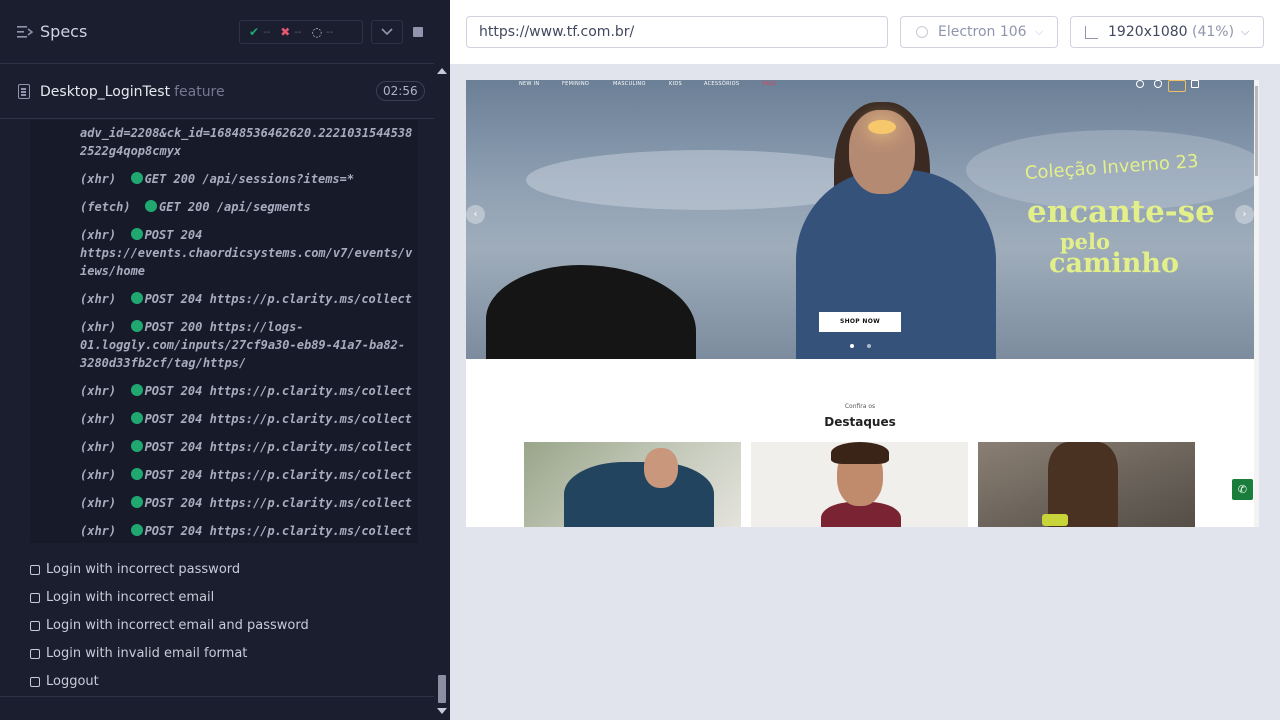  I want to click on log-text: GET 200 /api/sessions?items=*, so click(249, 179).